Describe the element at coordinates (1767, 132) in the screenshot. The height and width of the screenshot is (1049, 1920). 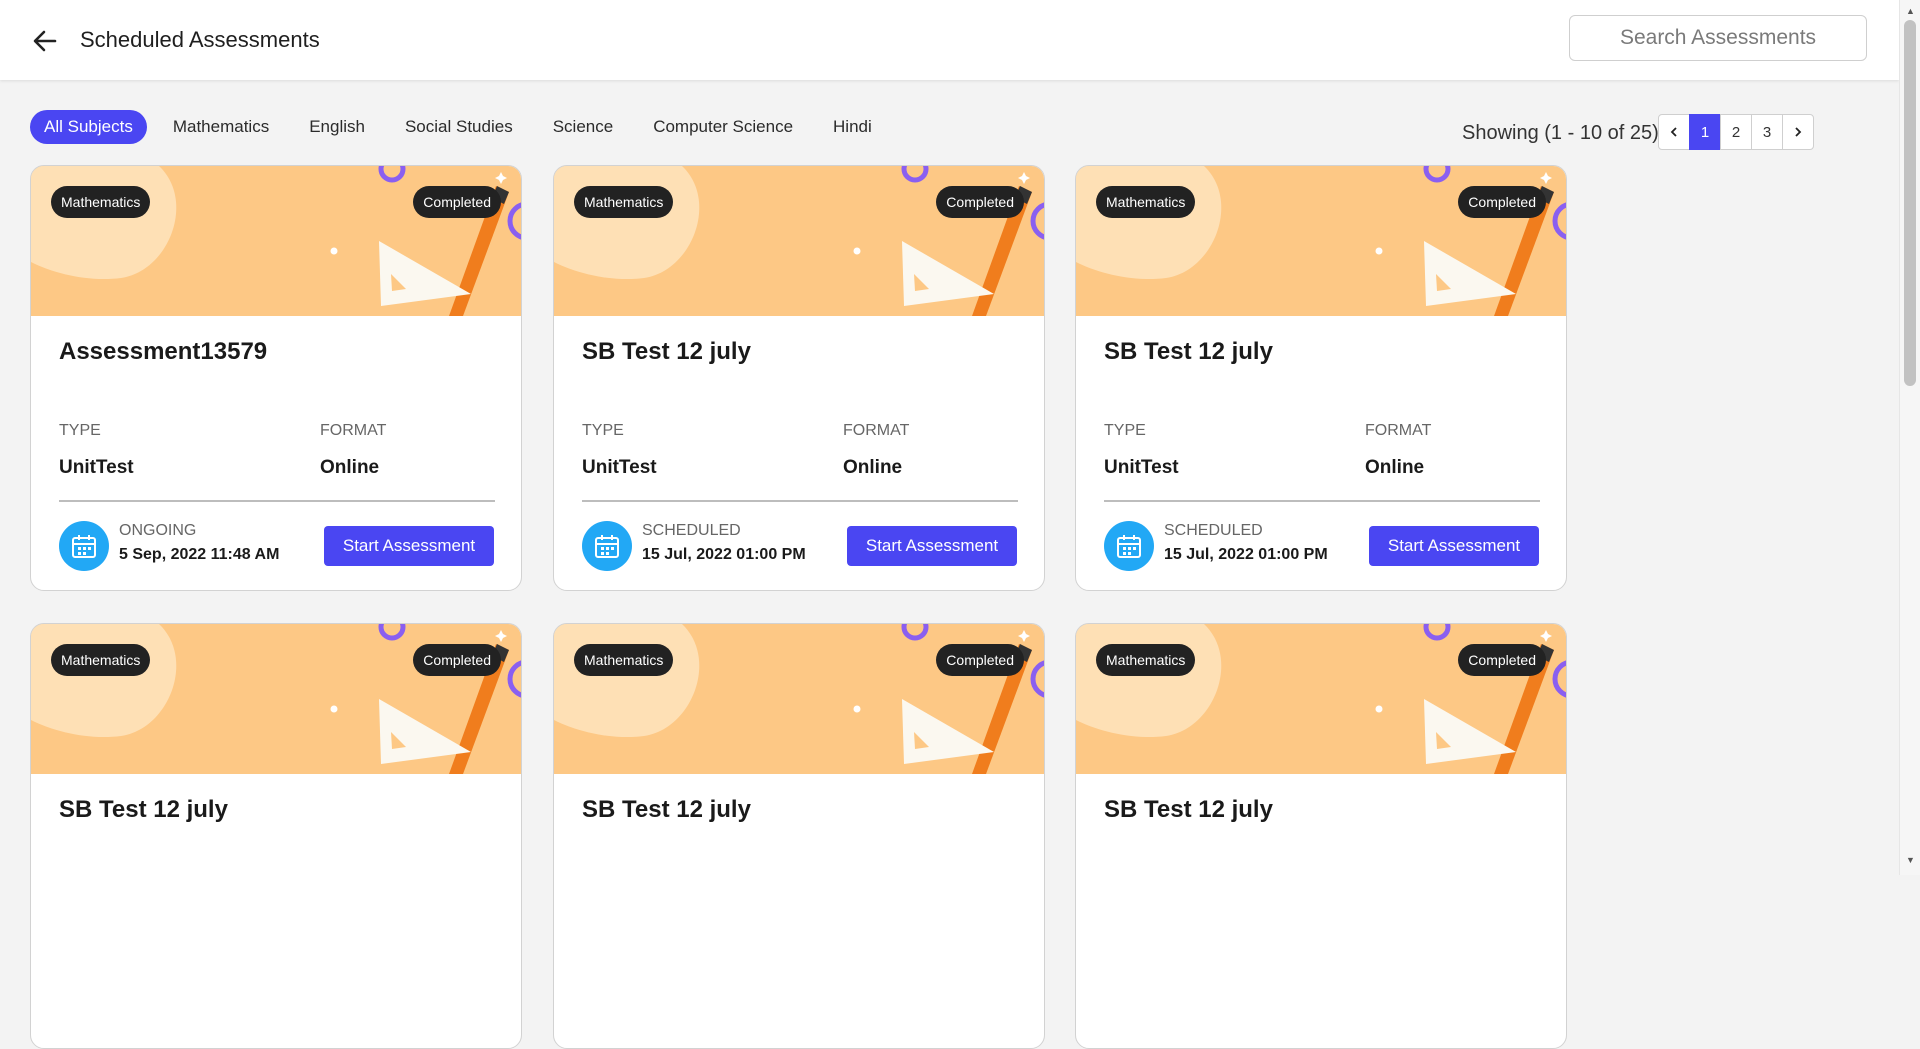
I see `page-button-3: 3` at that location.